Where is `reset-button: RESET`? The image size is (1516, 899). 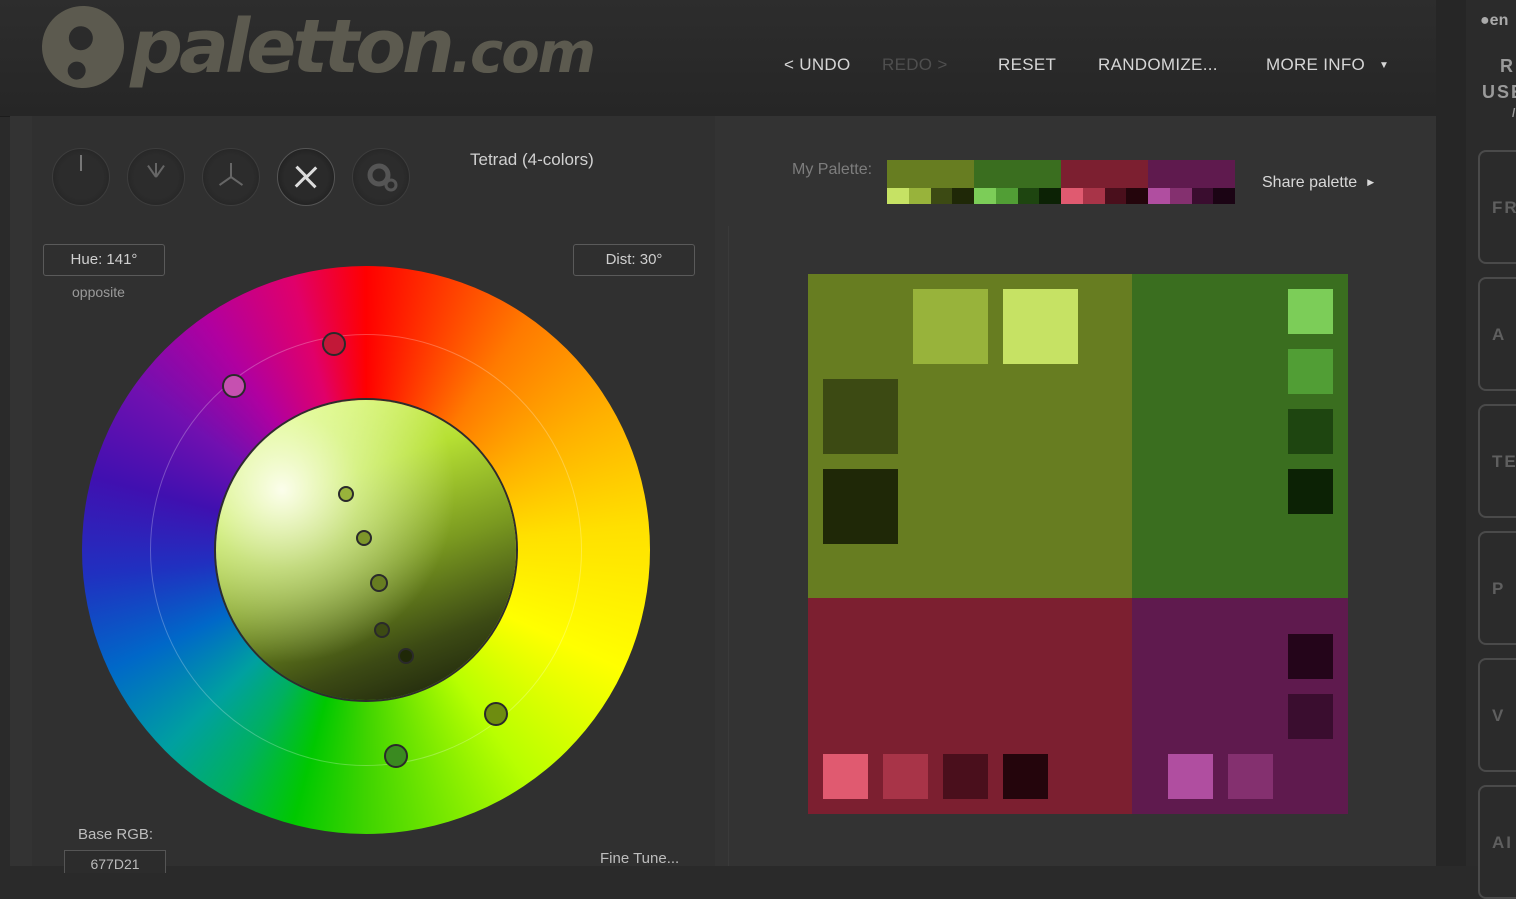 reset-button: RESET is located at coordinates (1027, 65).